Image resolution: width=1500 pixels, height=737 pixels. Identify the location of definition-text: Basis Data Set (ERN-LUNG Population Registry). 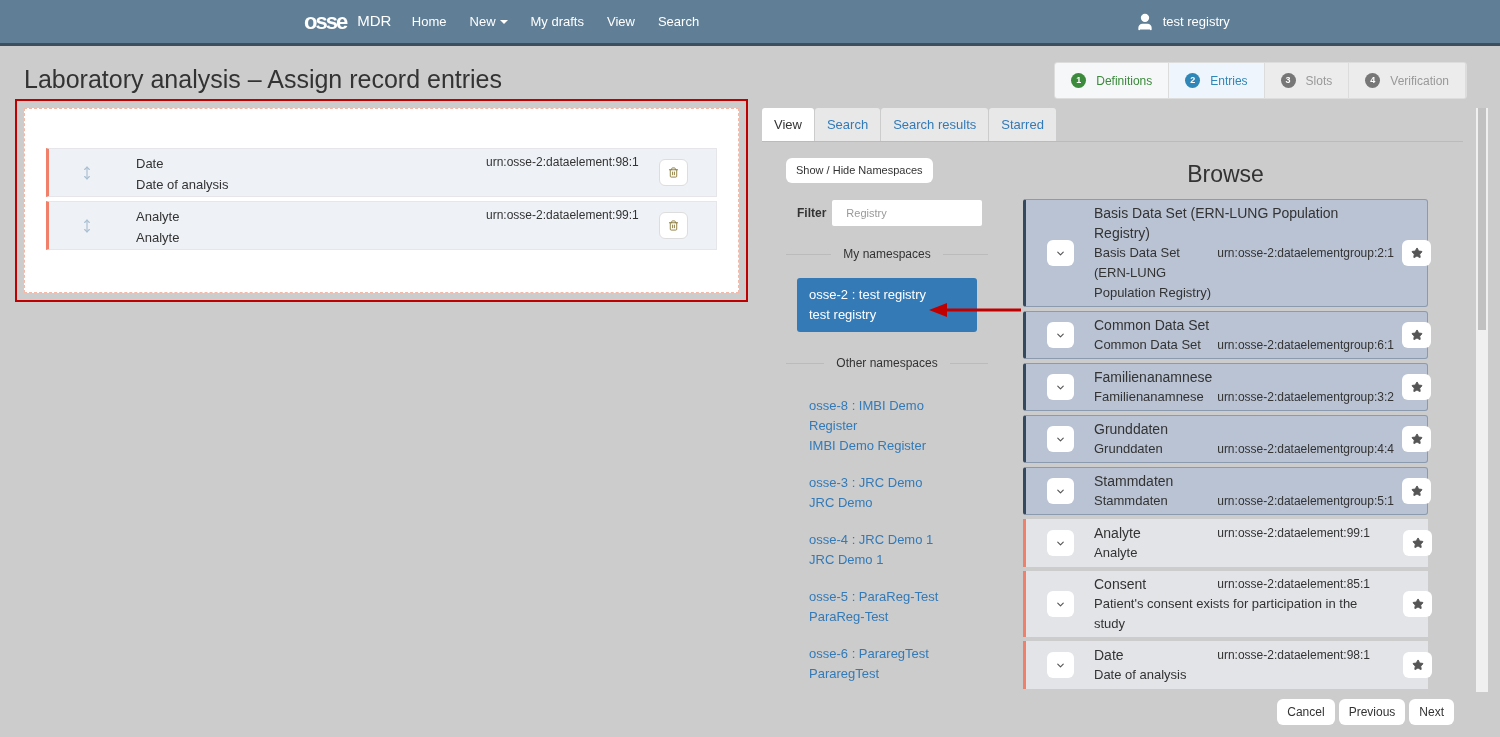
(1153, 273).